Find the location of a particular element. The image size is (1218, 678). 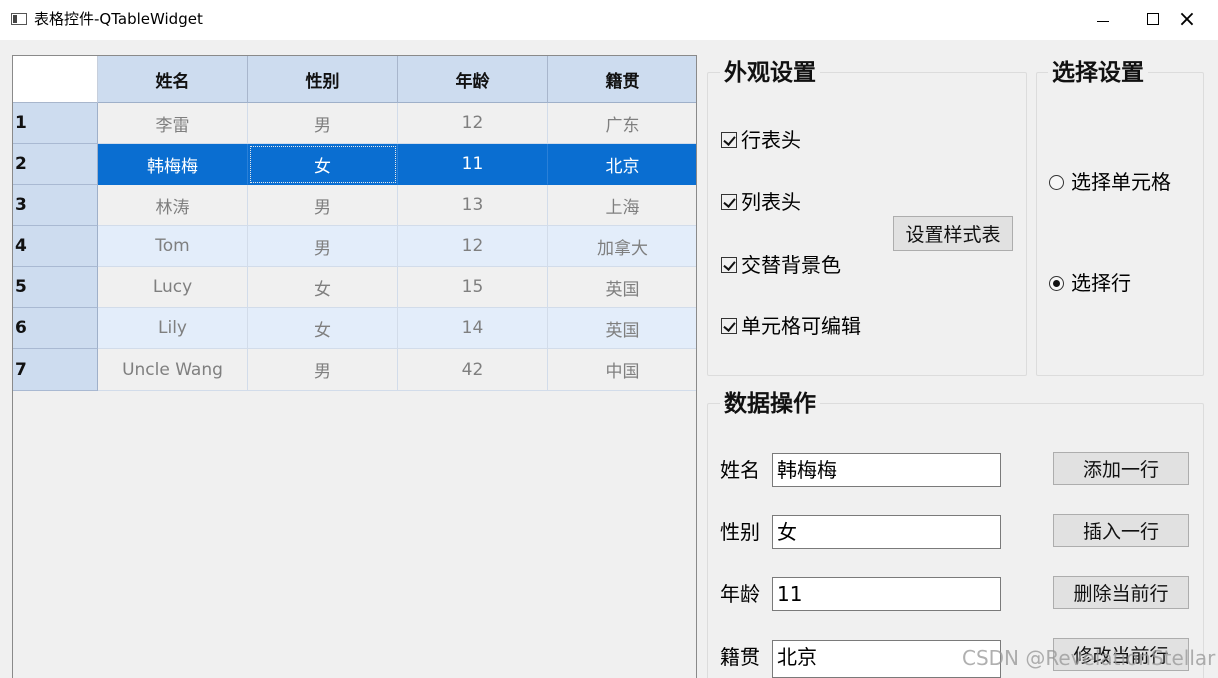

table-cell-selected: 北京 is located at coordinates (622, 164).